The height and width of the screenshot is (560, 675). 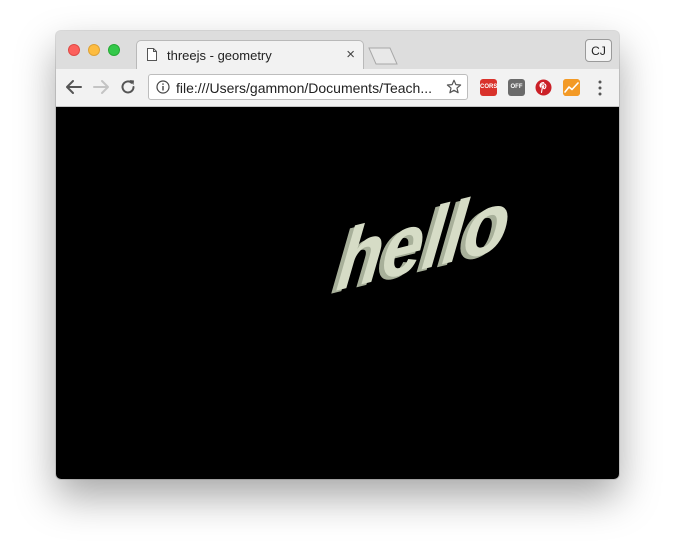 I want to click on new-tab-button, so click(x=383, y=56).